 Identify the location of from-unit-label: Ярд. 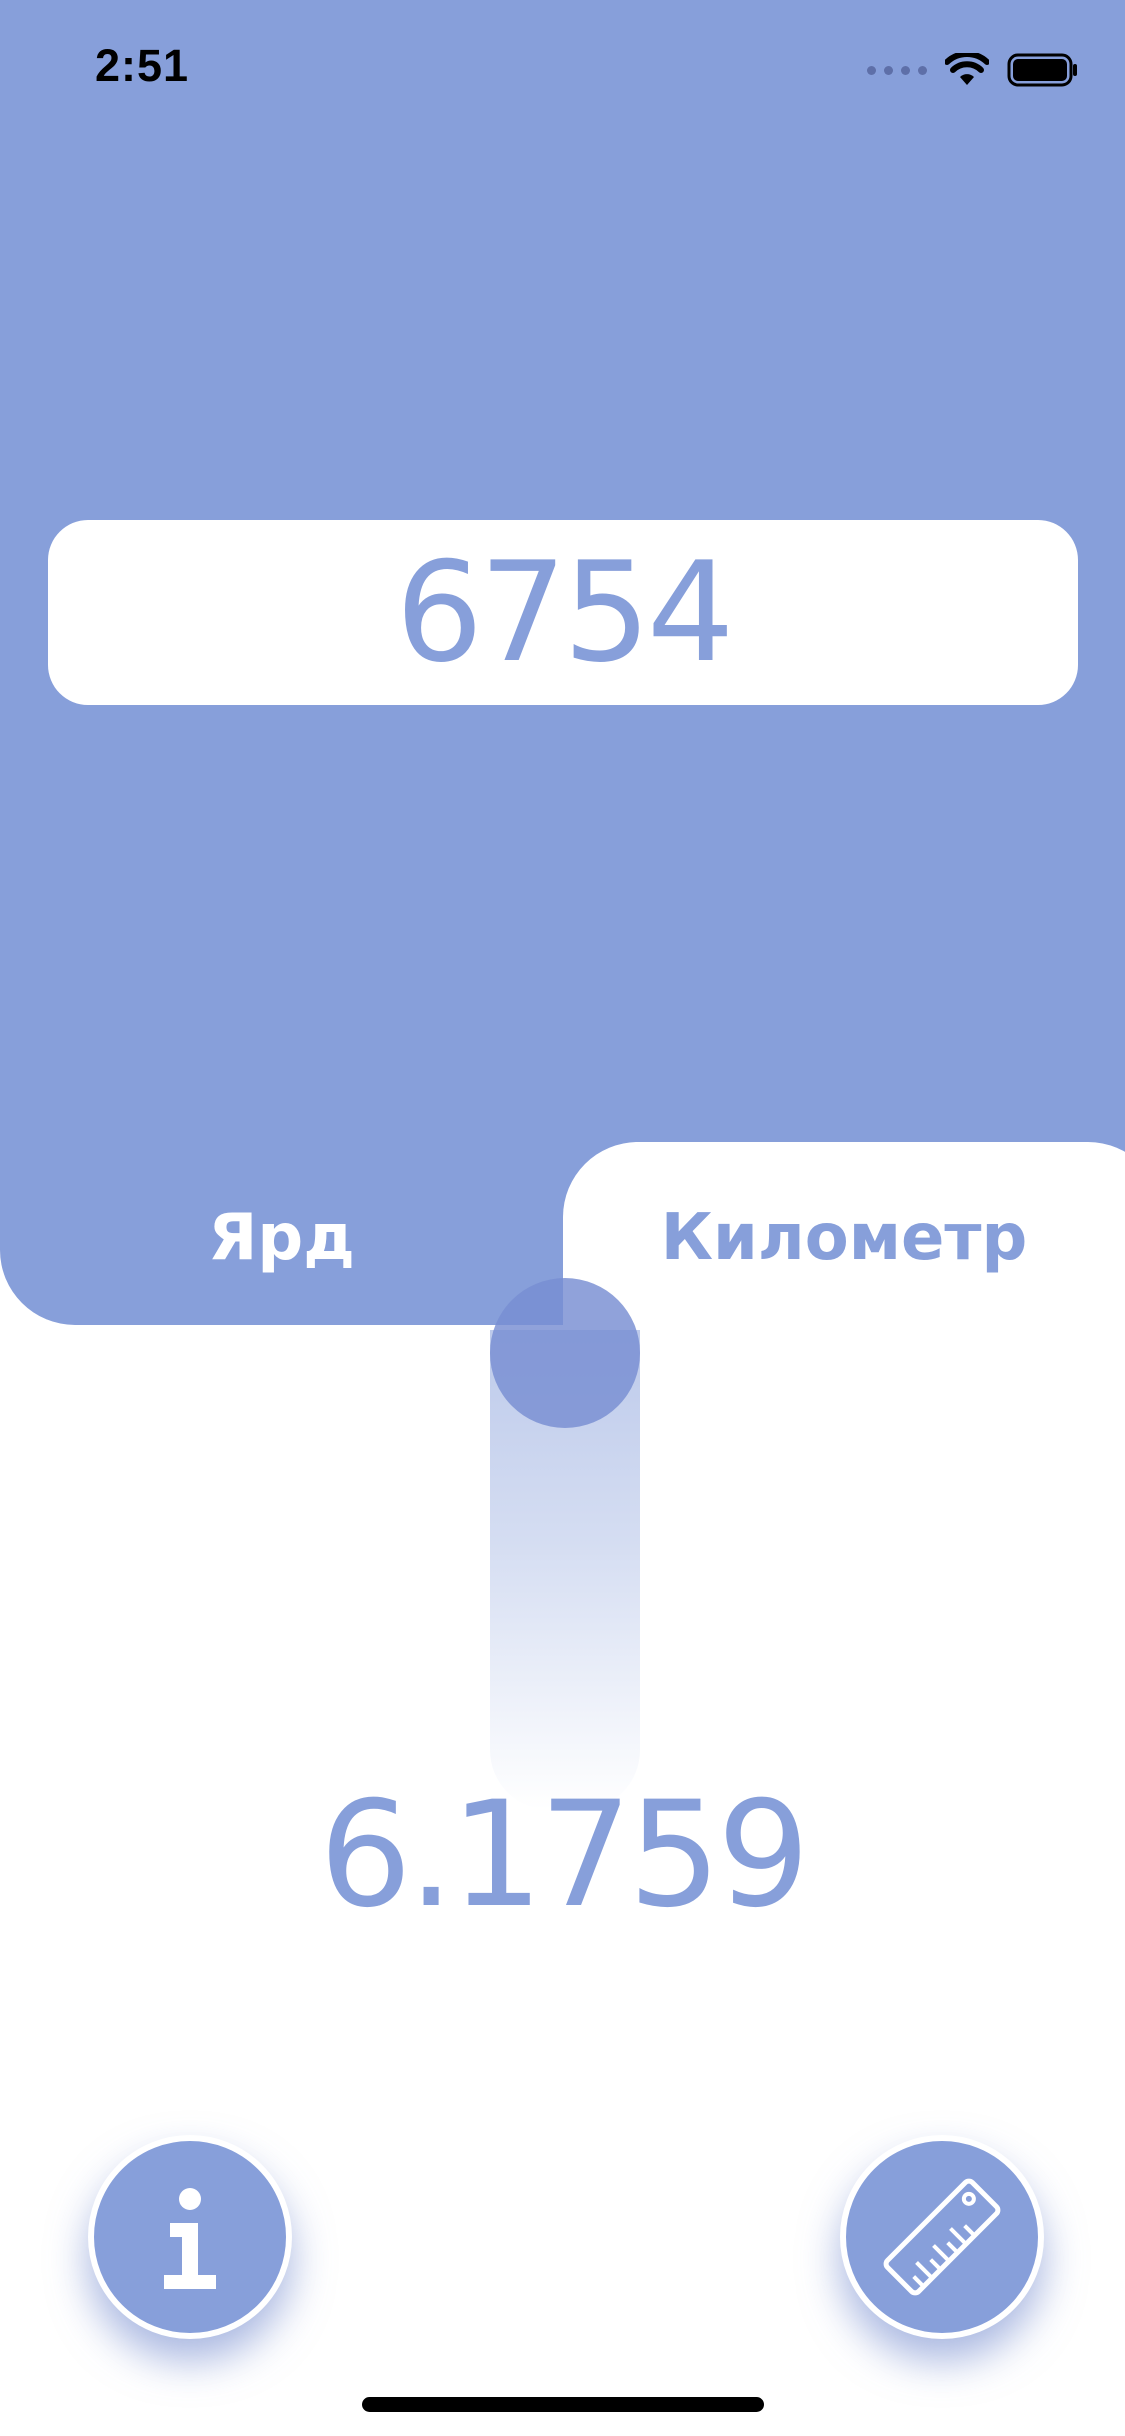
(281, 1237).